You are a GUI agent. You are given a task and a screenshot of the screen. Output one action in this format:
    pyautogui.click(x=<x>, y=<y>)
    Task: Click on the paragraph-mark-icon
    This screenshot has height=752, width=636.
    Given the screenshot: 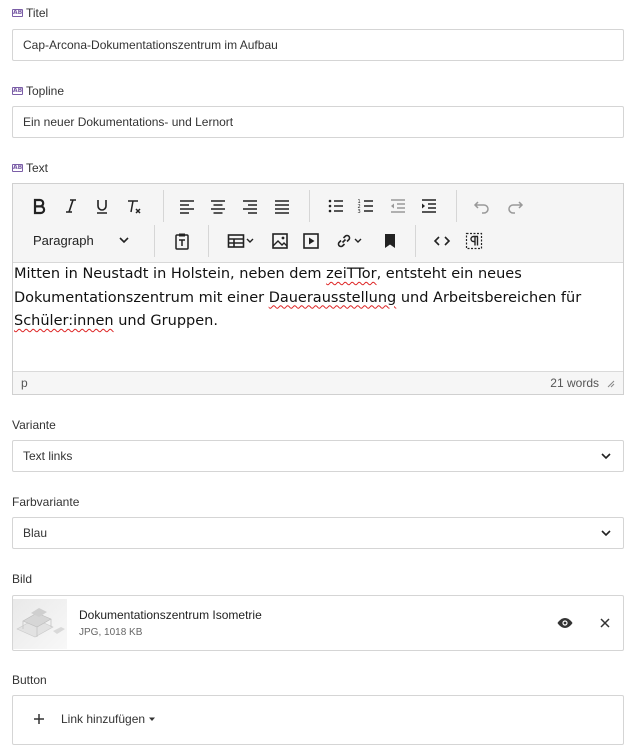 What is the action you would take?
    pyautogui.click(x=474, y=241)
    